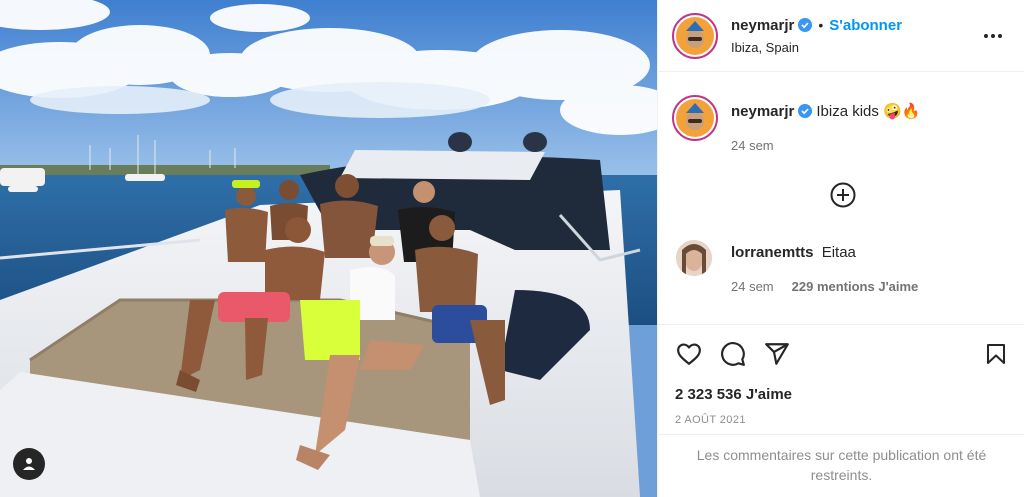 The image size is (1024, 497). What do you see at coordinates (689, 354) in the screenshot?
I see `heart-icon` at bounding box center [689, 354].